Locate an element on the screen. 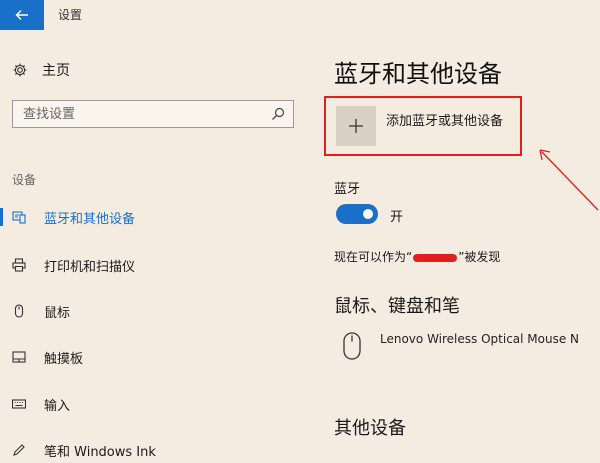 Image resolution: width=600 pixels, height=463 pixels. page-title: 蓝牙和其他设备 is located at coordinates (418, 74).